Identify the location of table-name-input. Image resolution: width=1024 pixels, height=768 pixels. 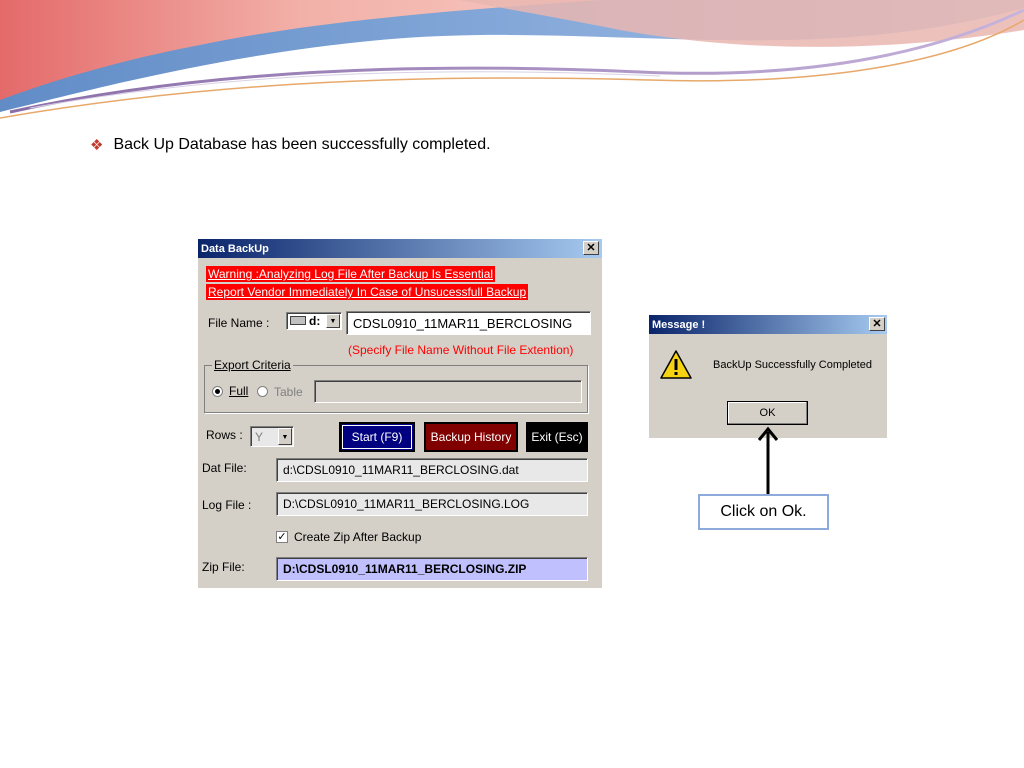
(448, 391).